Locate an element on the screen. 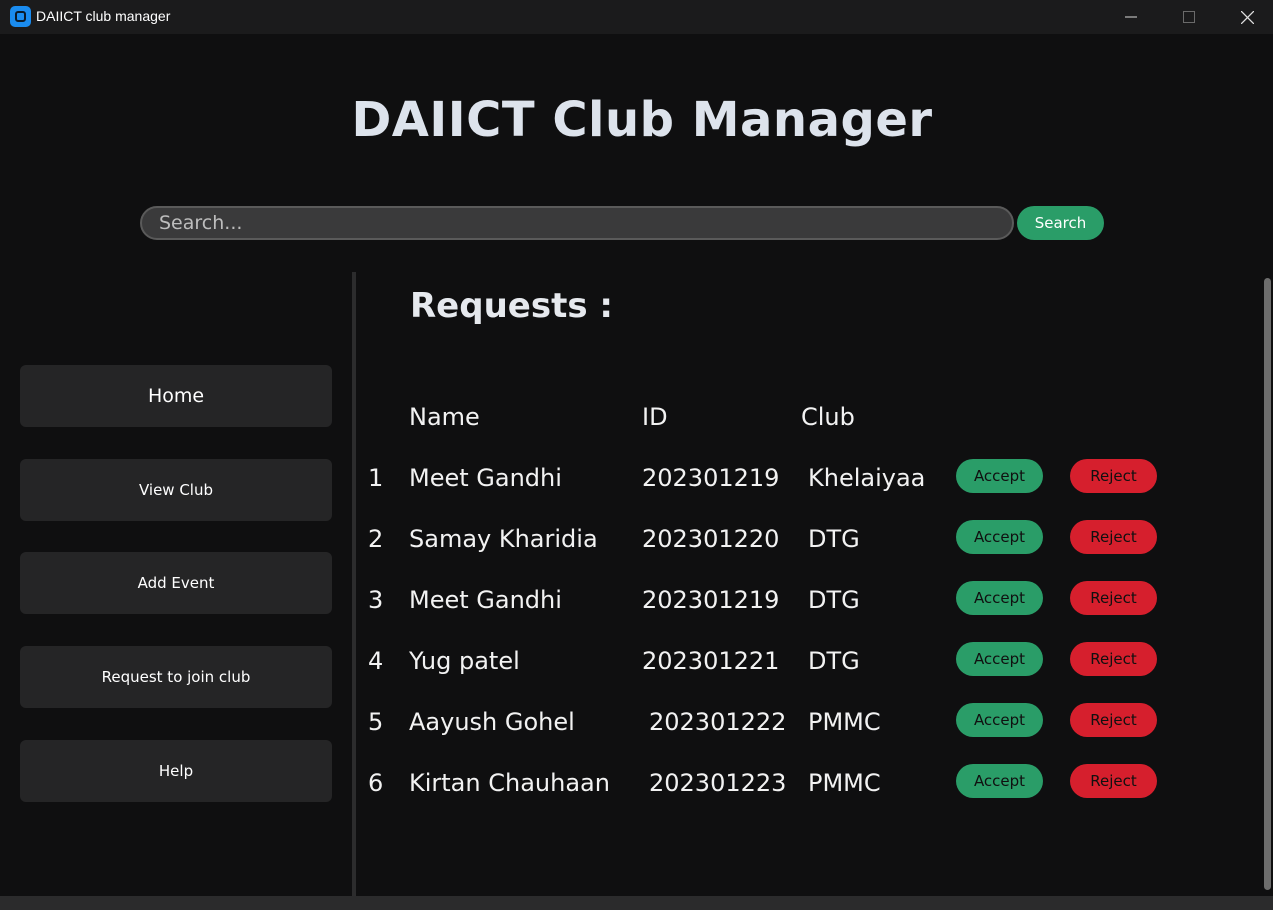 This screenshot has width=1273, height=910. window-title: DAIICT club manager is located at coordinates (103, 16).